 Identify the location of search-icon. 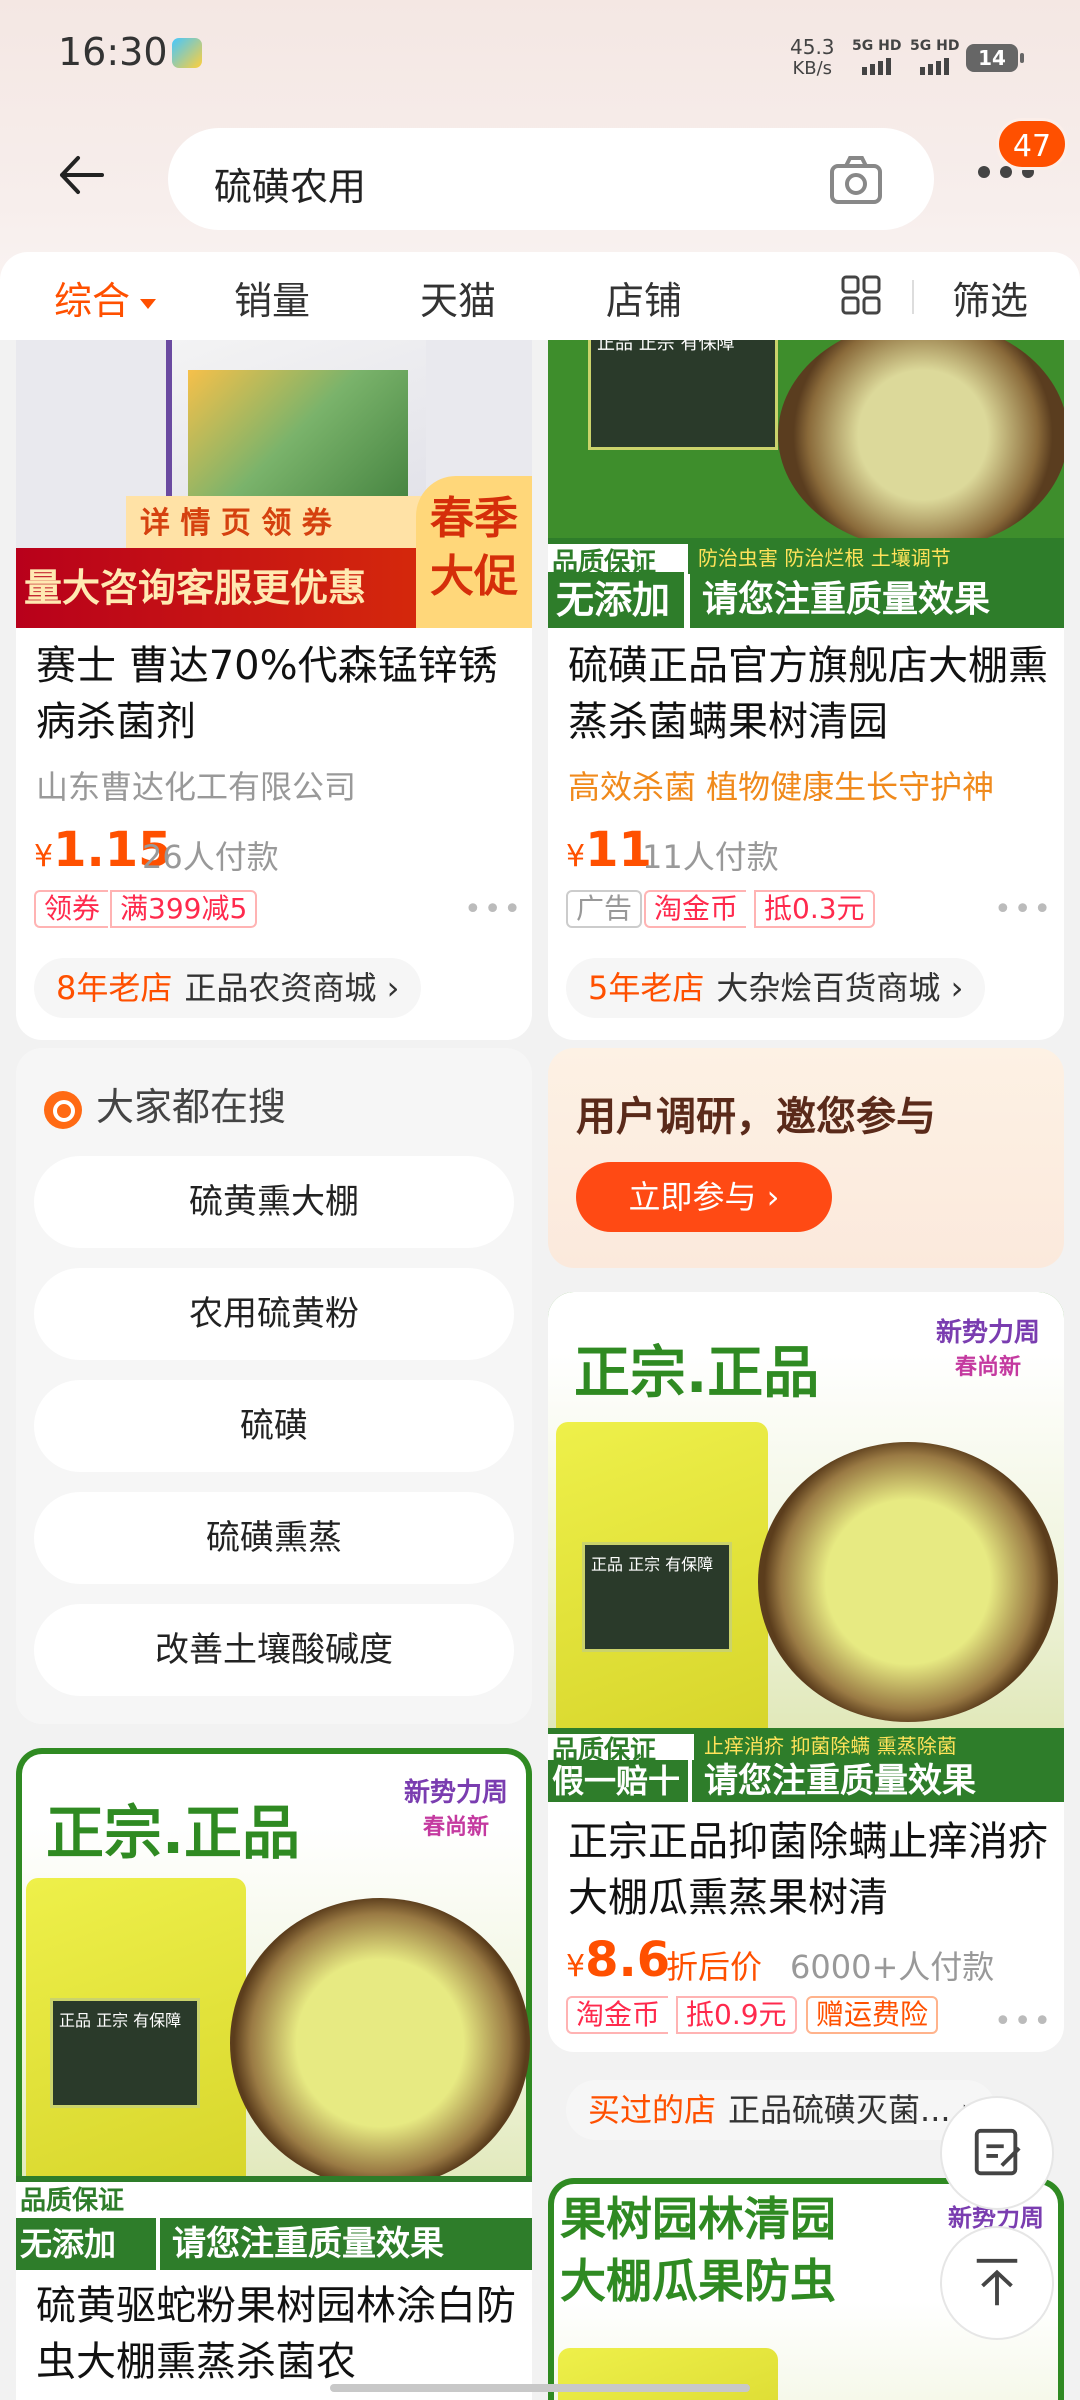
(63, 1109).